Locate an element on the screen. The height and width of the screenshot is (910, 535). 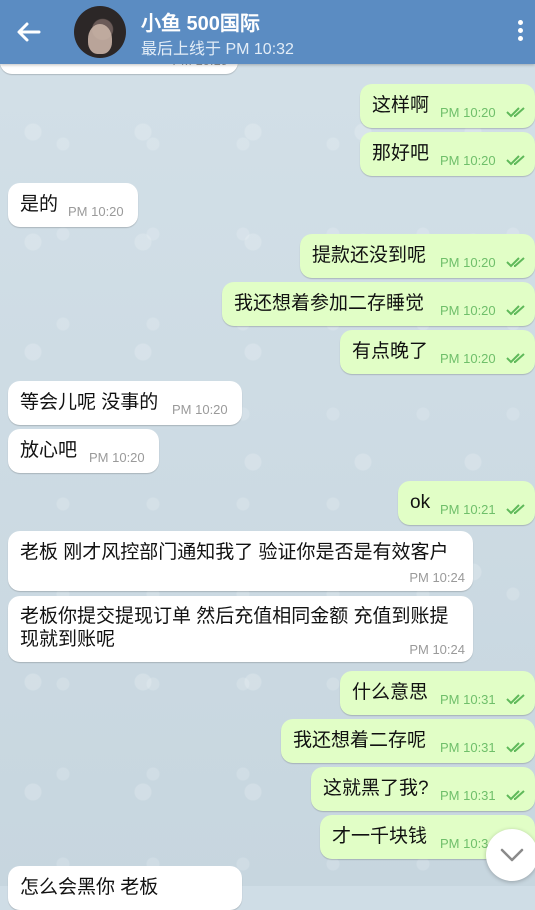
message-bubble-outgoing: 这样啊 PM 10:20 is located at coordinates (447, 106).